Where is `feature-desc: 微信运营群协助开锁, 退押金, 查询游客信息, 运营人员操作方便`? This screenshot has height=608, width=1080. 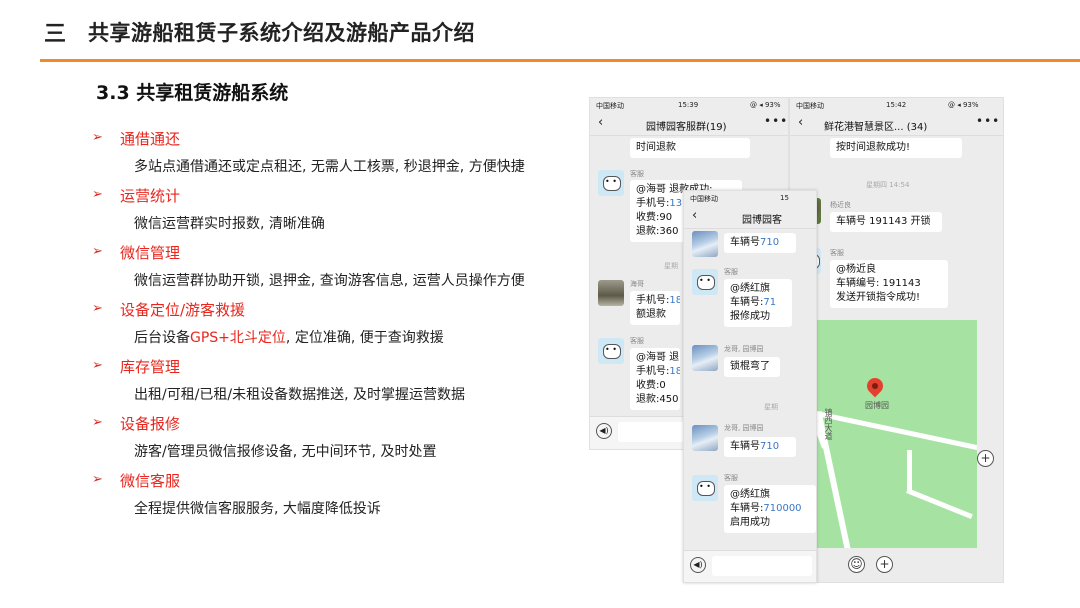 feature-desc: 微信运营群协助开锁, 退押金, 查询游客信息, 运营人员操作方便 is located at coordinates (329, 281).